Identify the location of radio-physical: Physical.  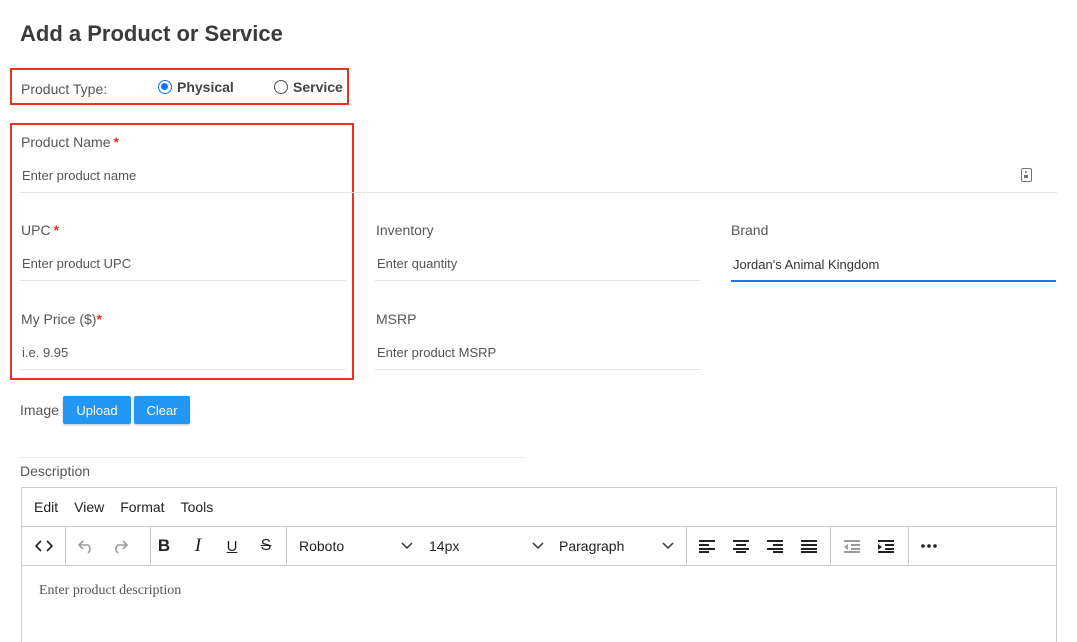
(196, 87).